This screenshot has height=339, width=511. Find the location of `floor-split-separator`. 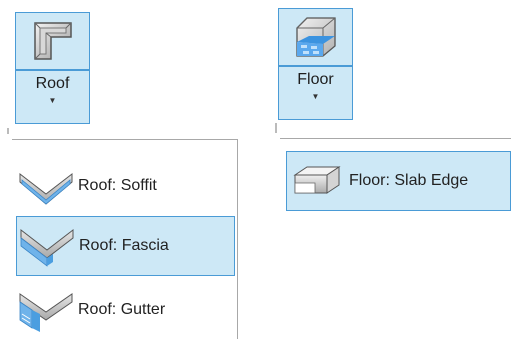

floor-split-separator is located at coordinates (276, 128).